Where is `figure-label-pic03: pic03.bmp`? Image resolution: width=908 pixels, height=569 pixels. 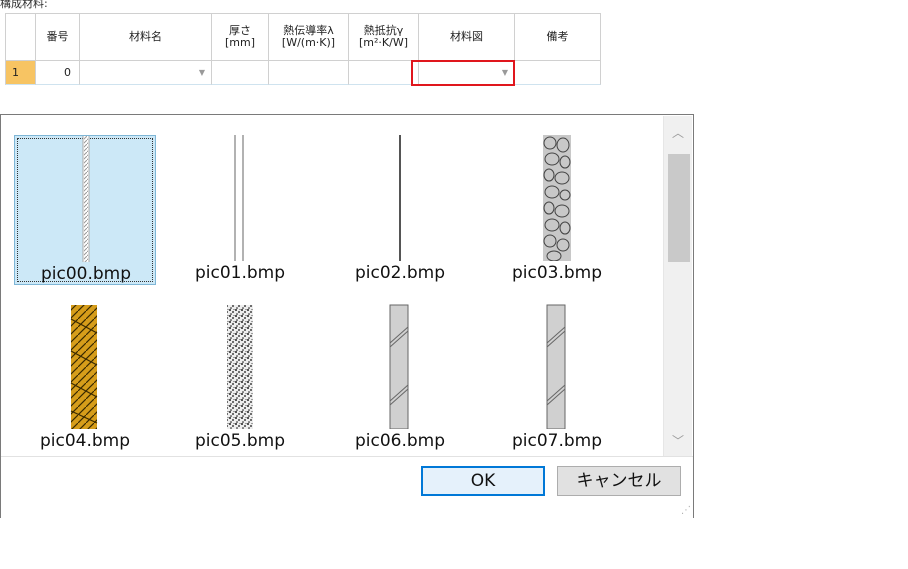
figure-label-pic03: pic03.bmp is located at coordinates (557, 273).